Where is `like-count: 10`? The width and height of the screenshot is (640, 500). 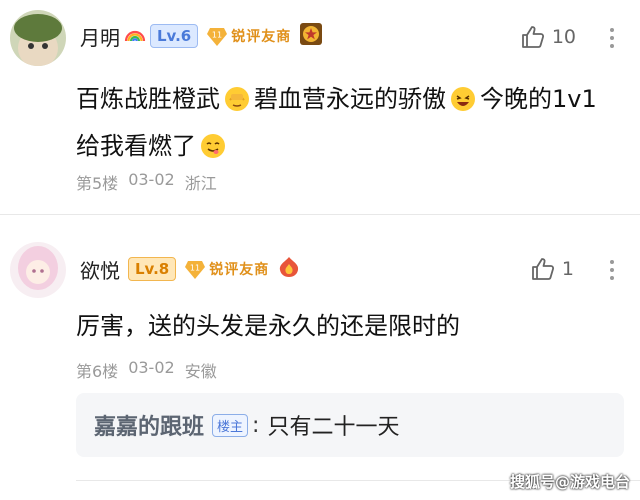
like-count: 10 is located at coordinates (563, 37).